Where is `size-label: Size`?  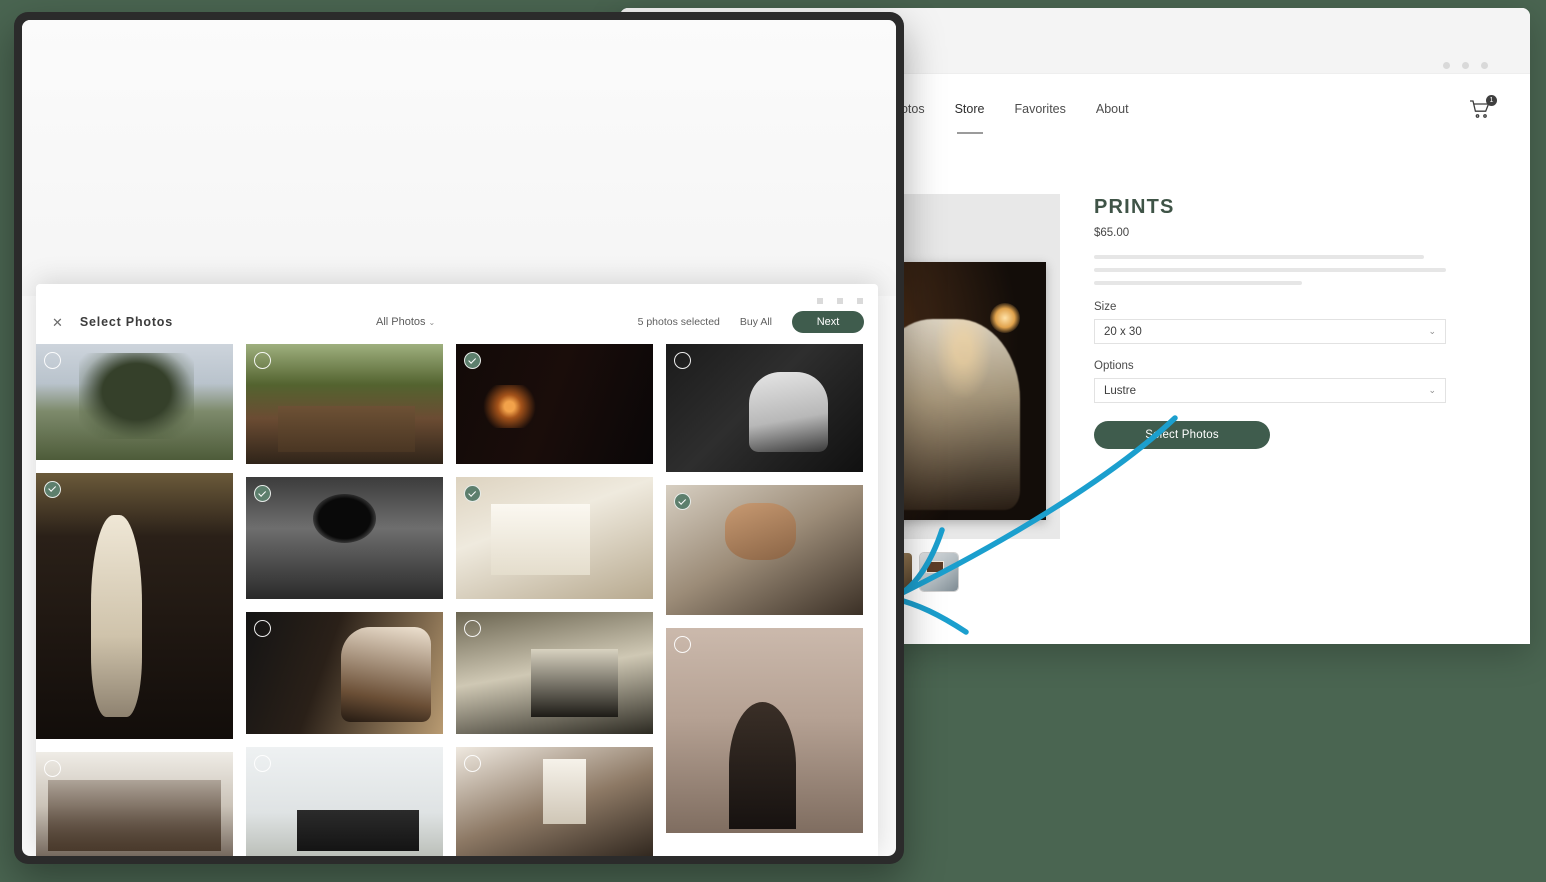 size-label: Size is located at coordinates (1105, 307).